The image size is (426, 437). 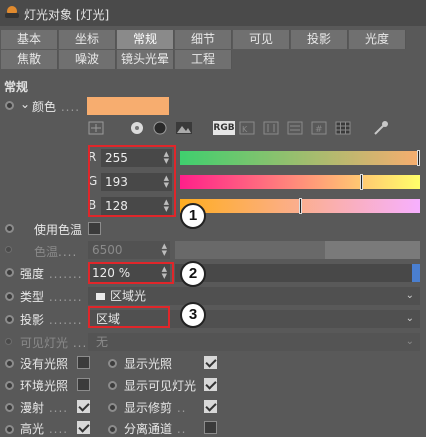 What do you see at coordinates (416, 273) in the screenshot?
I see `intensity-slider-fill` at bounding box center [416, 273].